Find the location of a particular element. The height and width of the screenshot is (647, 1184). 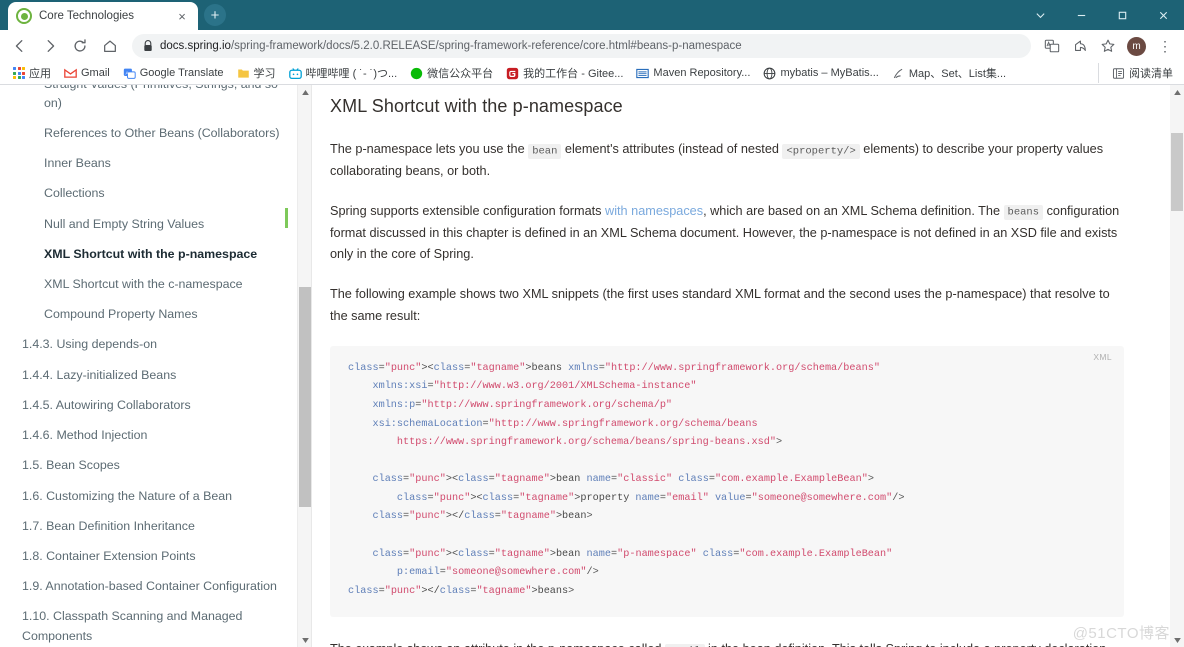

code-language-label: XML is located at coordinates (1102, 356).